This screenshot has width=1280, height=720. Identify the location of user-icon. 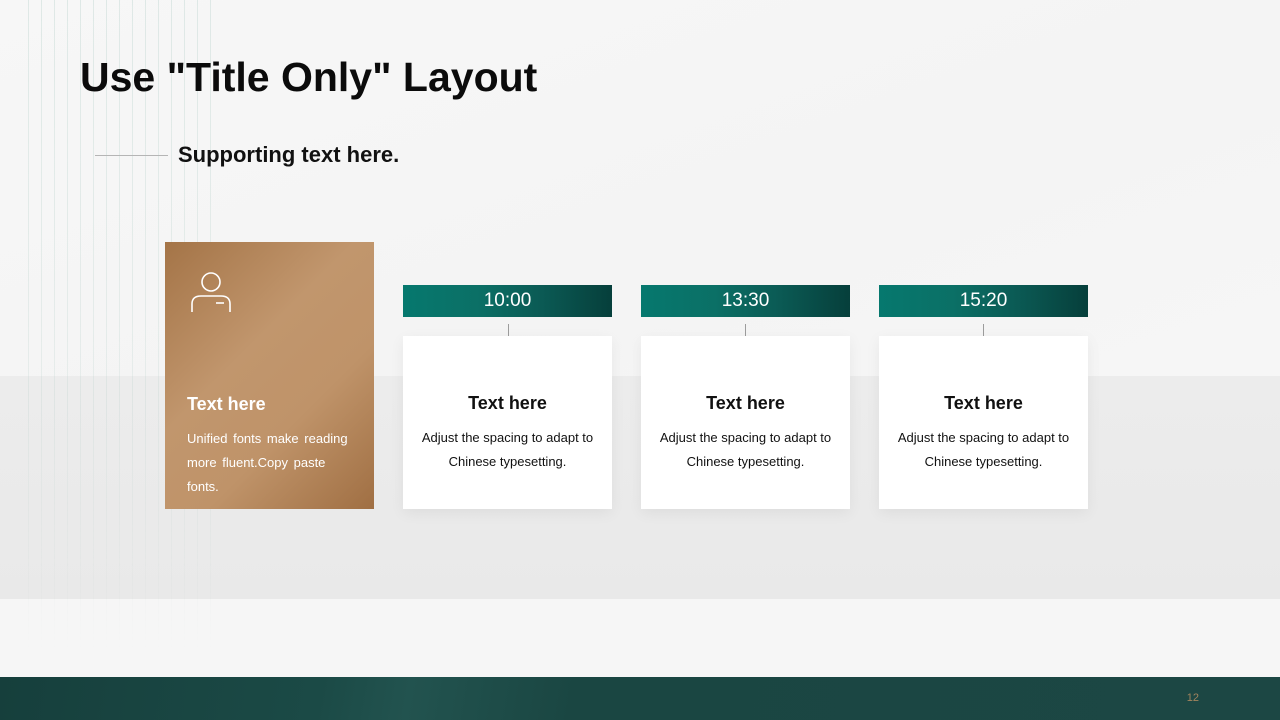
(211, 292).